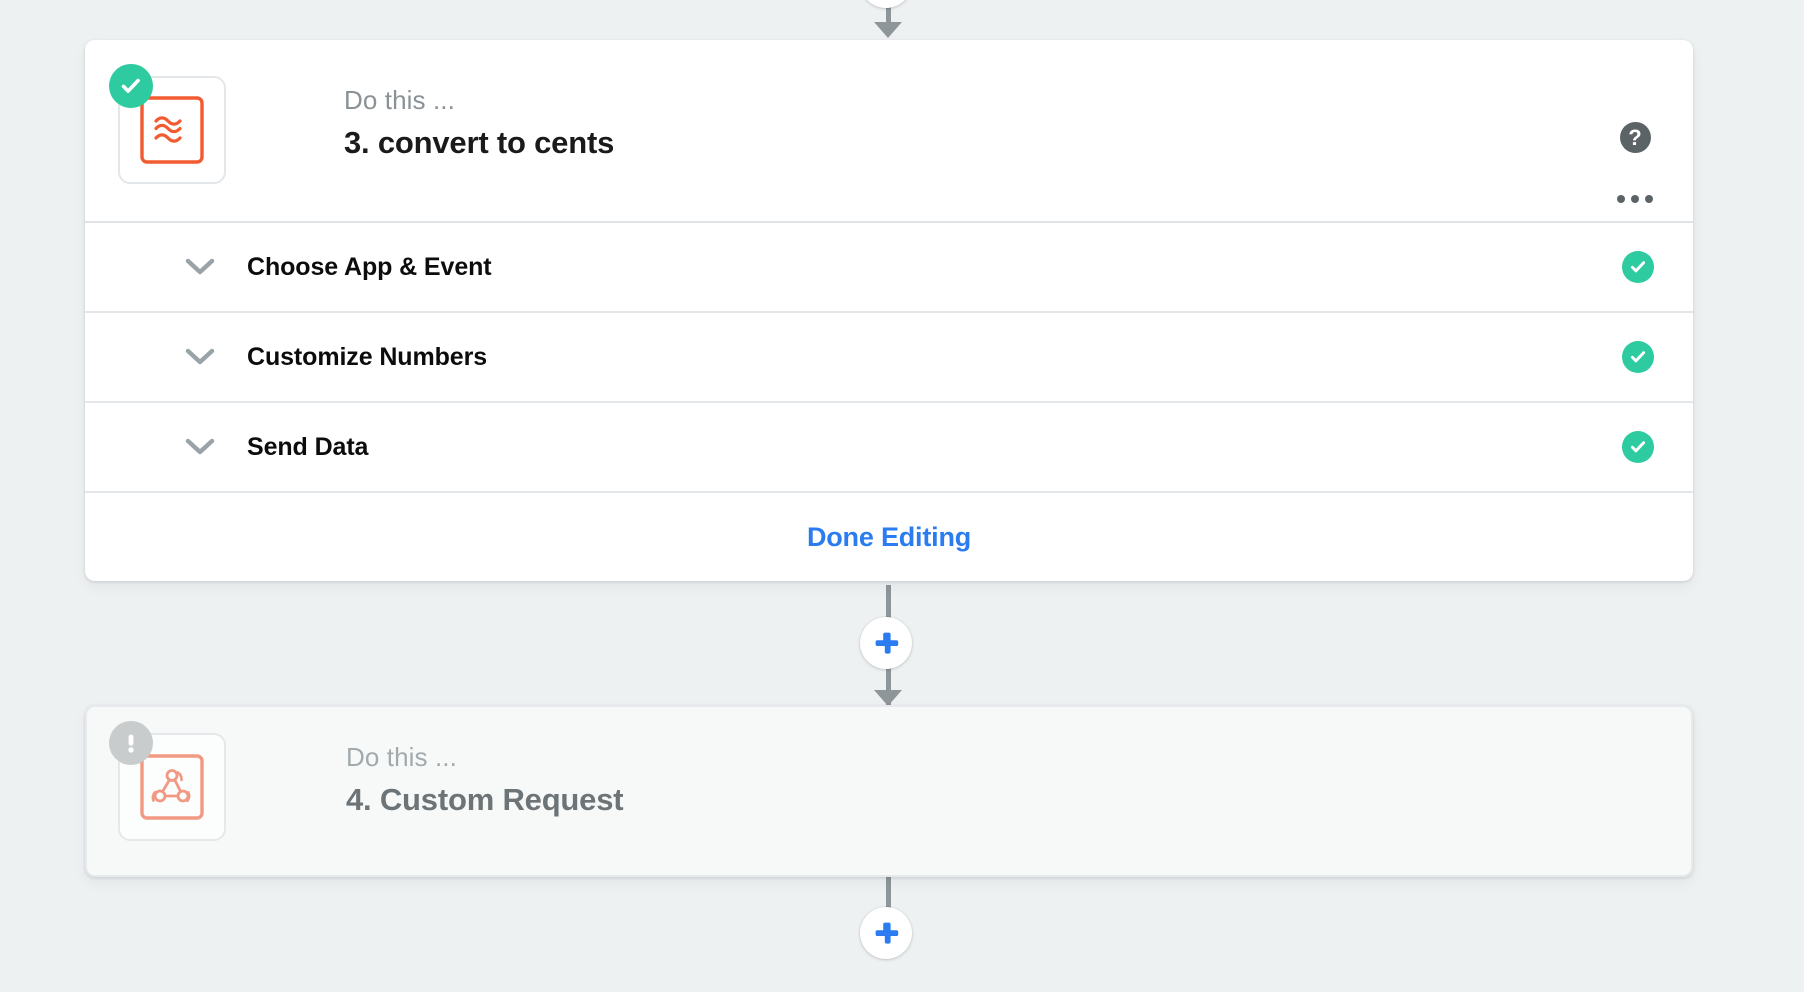  I want to click on section-label: Choose App & Event, so click(369, 266).